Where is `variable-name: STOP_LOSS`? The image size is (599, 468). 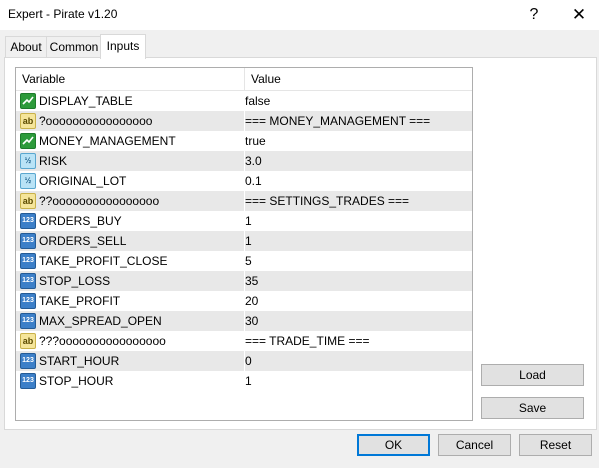
variable-name: STOP_LOSS is located at coordinates (75, 281).